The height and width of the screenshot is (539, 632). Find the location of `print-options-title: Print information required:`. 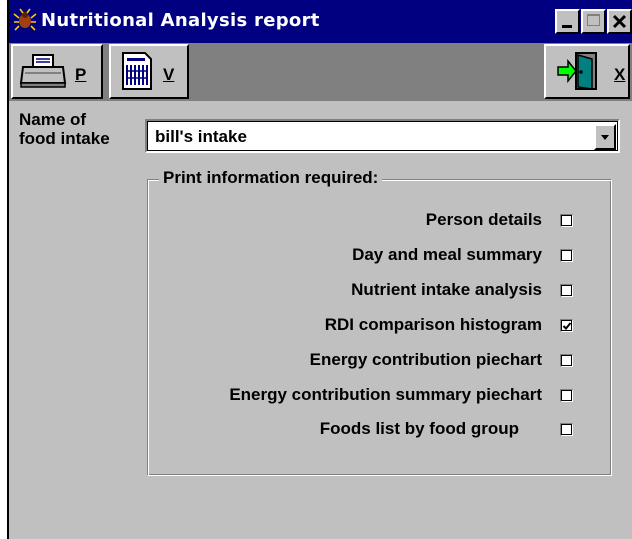

print-options-title: Print information required: is located at coordinates (271, 178).